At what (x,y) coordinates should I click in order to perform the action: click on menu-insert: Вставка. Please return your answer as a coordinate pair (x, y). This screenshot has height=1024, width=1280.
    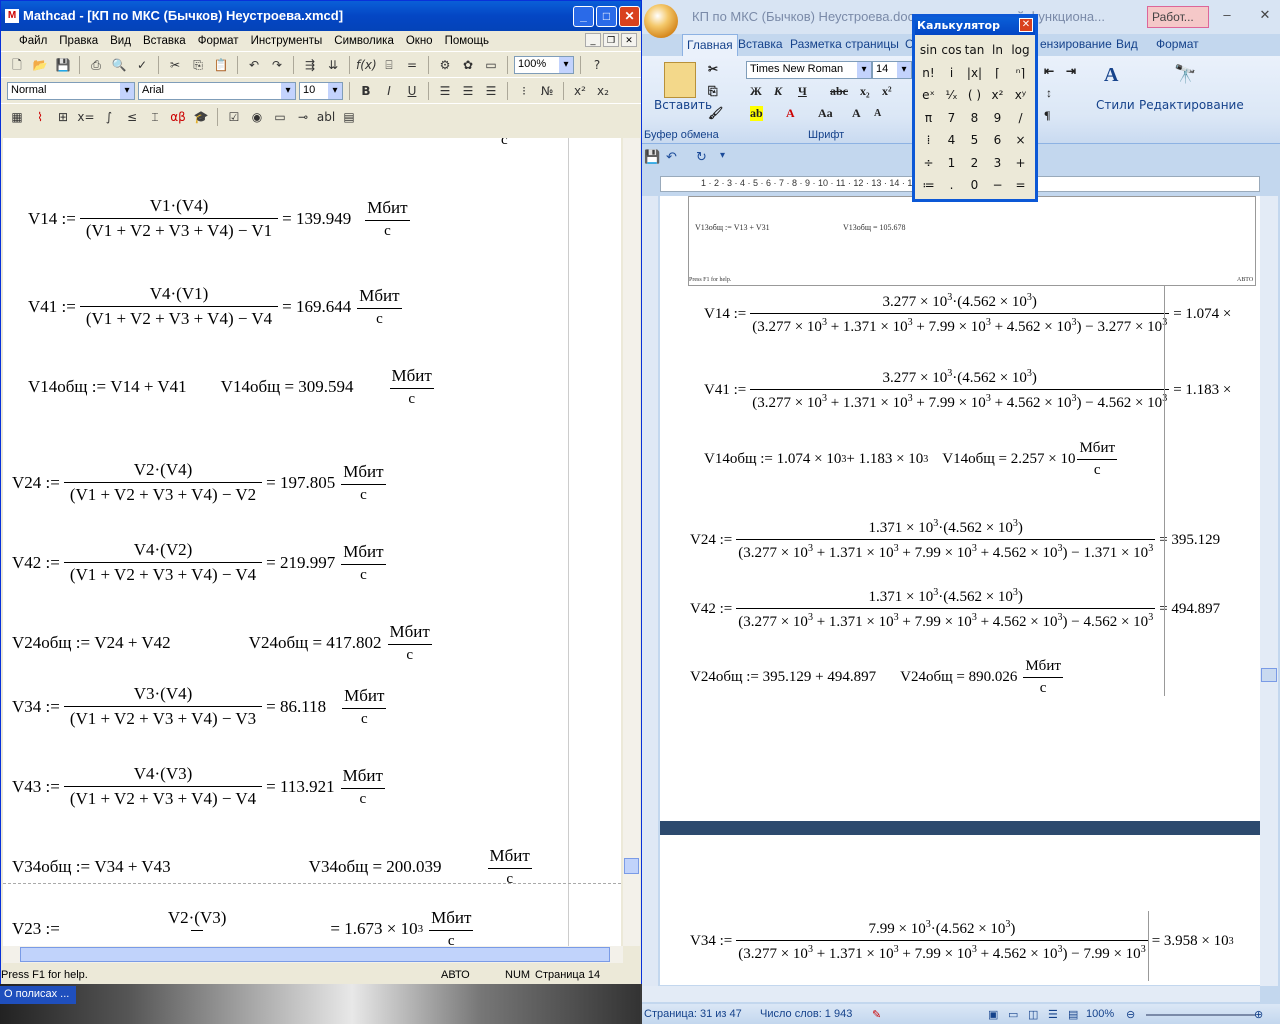
    Looking at the image, I should click on (164, 41).